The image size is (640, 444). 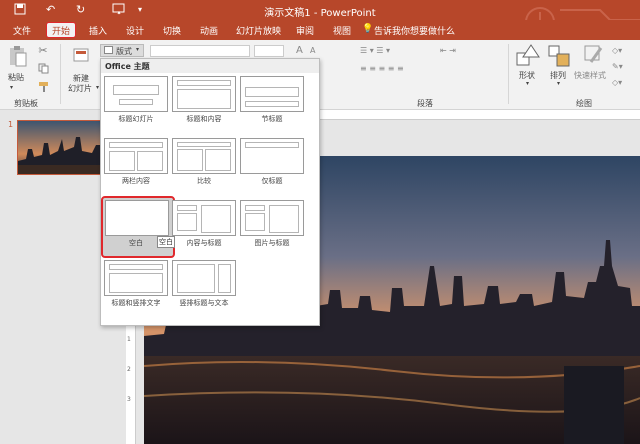 I want to click on layout-vertical-title-text, so click(x=204, y=278).